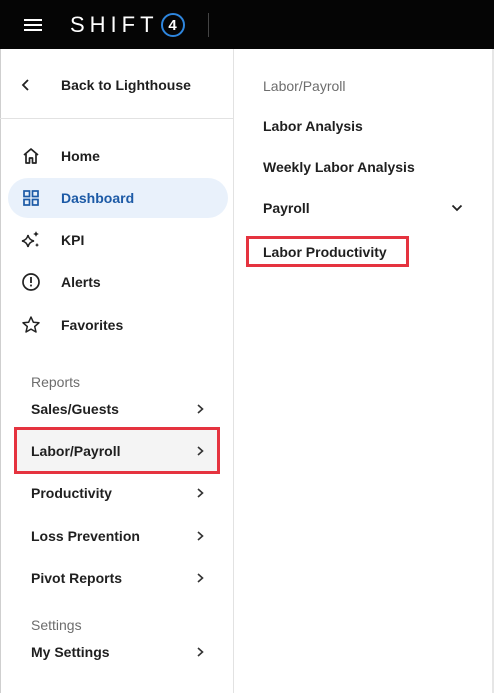 The width and height of the screenshot is (494, 693). I want to click on brand-badge: 4, so click(172, 25).